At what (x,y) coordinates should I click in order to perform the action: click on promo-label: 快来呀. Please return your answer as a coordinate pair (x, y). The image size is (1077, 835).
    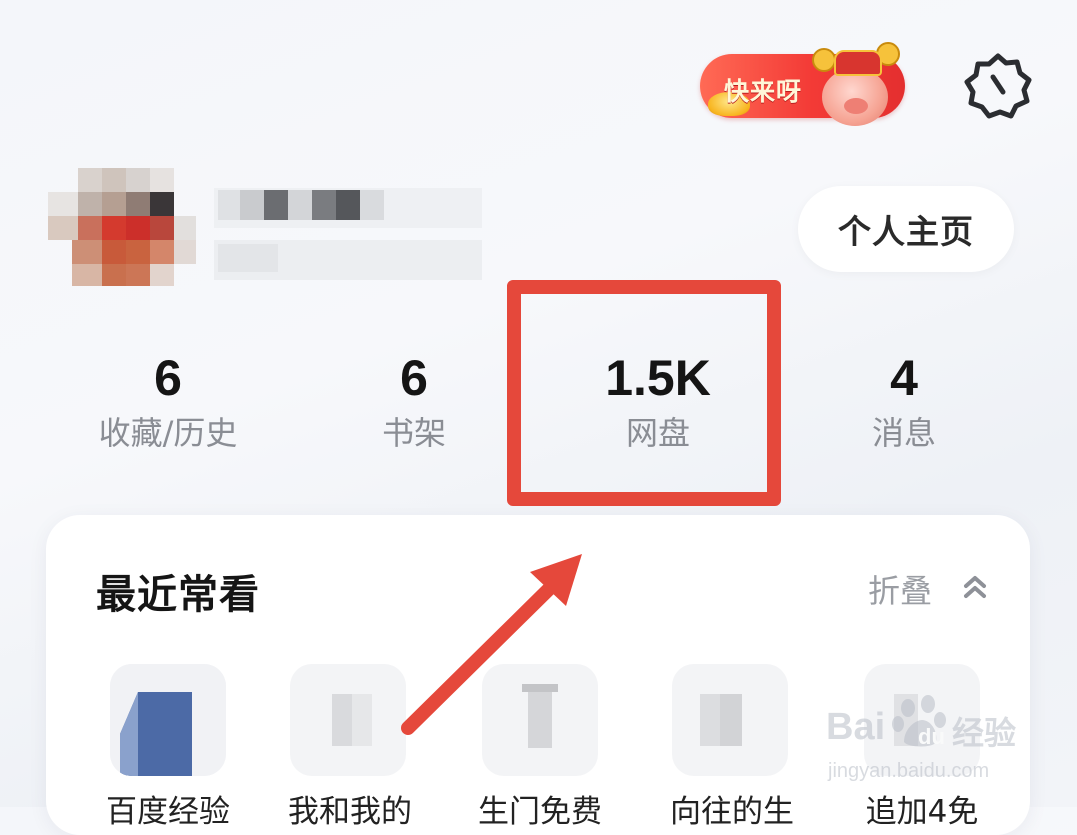
    Looking at the image, I should click on (763, 91).